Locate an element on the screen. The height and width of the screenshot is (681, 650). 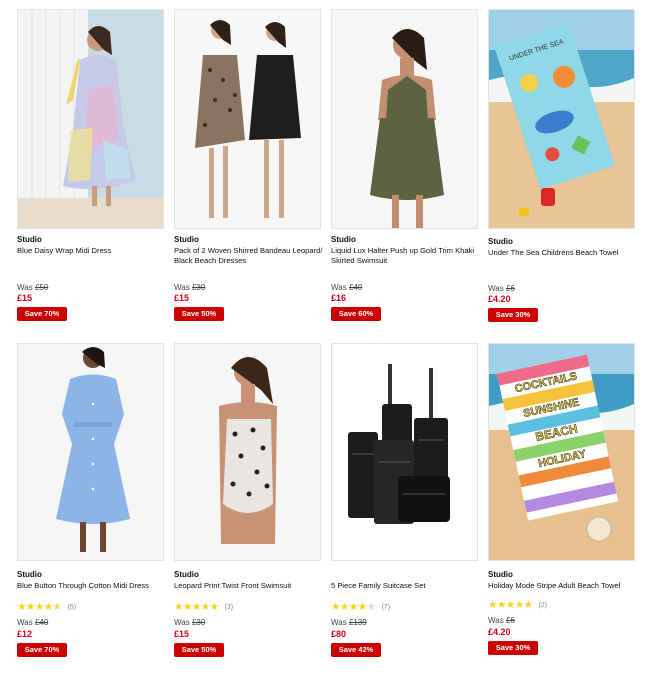
product-title: Blue Daisy Wrap Midi Dress is located at coordinates (92, 251).